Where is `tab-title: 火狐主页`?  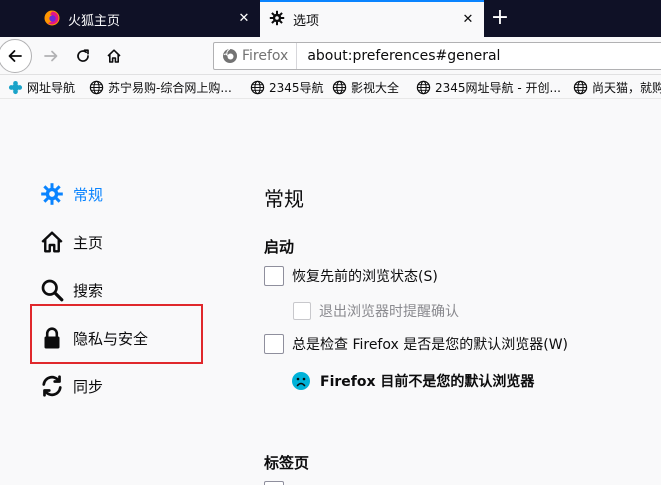 tab-title: 火狐主页 is located at coordinates (94, 21).